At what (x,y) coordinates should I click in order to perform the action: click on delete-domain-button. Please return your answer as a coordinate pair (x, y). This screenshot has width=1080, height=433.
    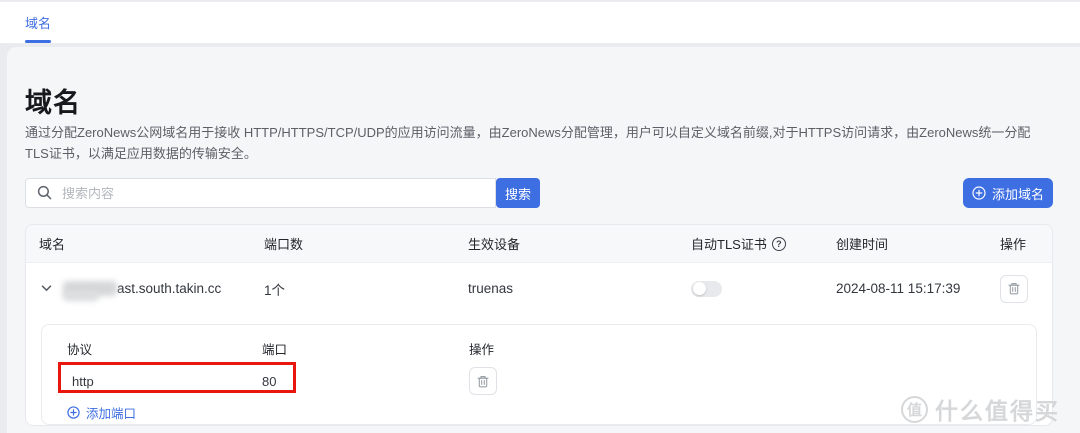
    Looking at the image, I should click on (1014, 288).